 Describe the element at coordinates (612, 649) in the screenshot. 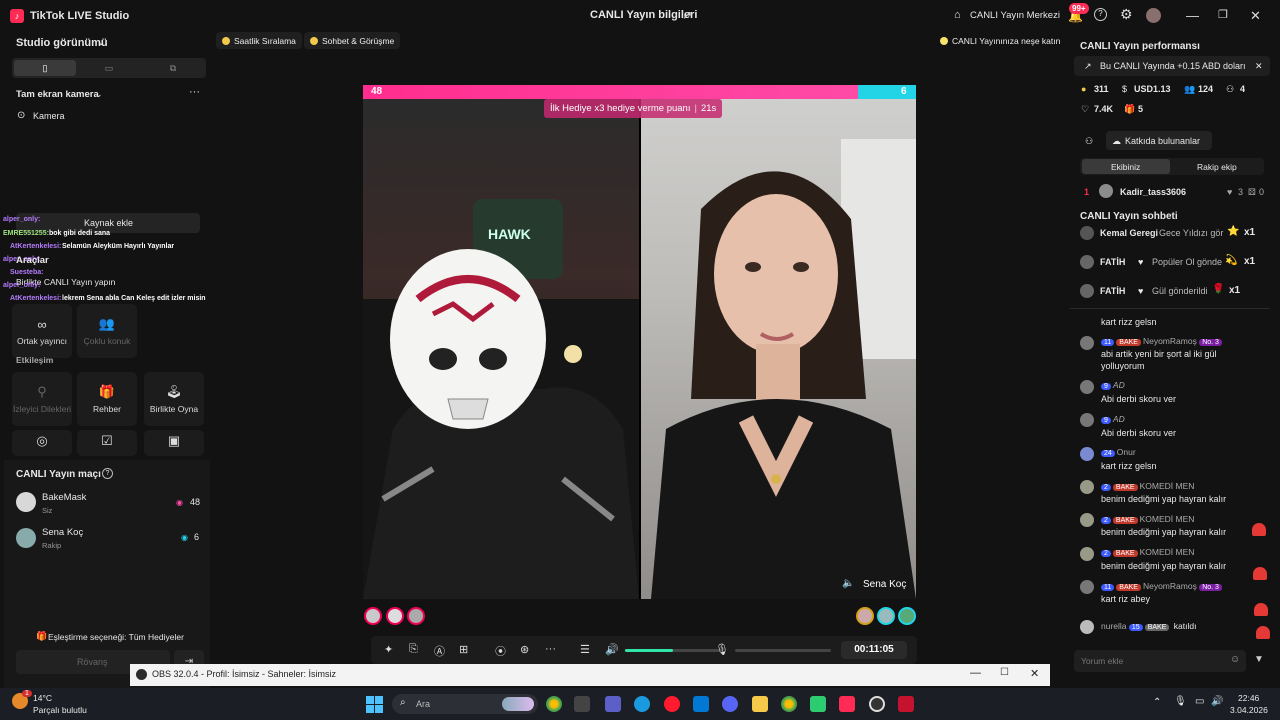

I see `volume-icon: 🔊` at that location.